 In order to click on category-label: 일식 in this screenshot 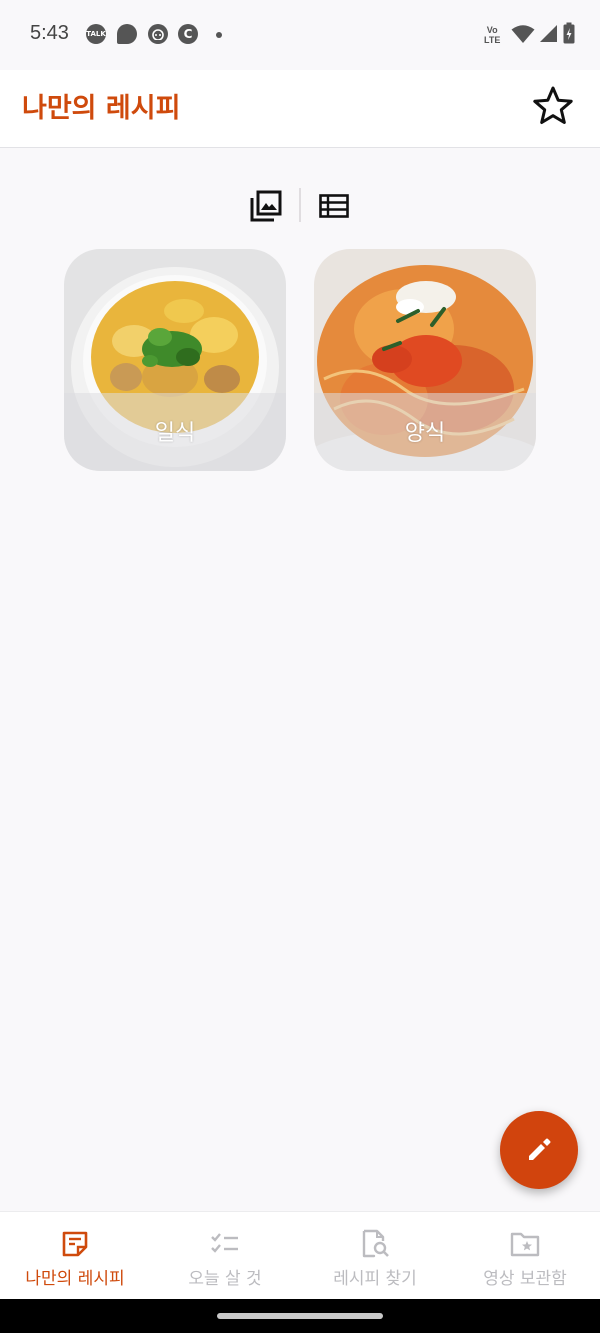, I will do `click(175, 433)`.